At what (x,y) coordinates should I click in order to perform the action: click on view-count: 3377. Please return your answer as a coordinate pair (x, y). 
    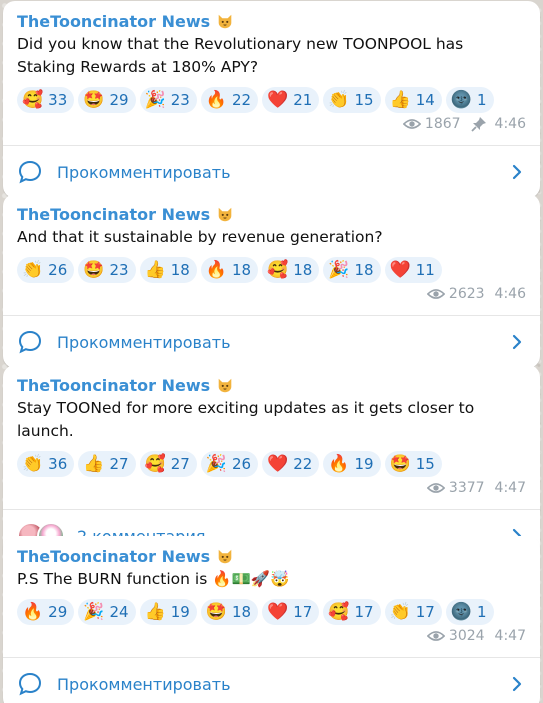
    Looking at the image, I should click on (466, 488).